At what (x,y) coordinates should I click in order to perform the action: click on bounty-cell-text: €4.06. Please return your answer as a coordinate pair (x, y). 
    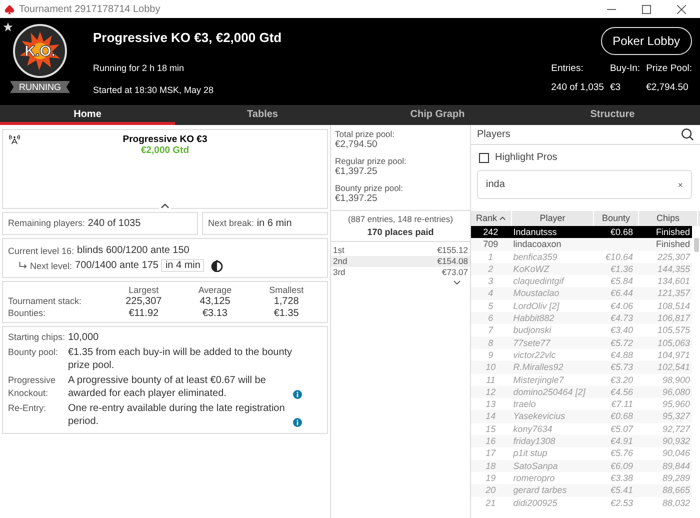
    Looking at the image, I should click on (622, 306).